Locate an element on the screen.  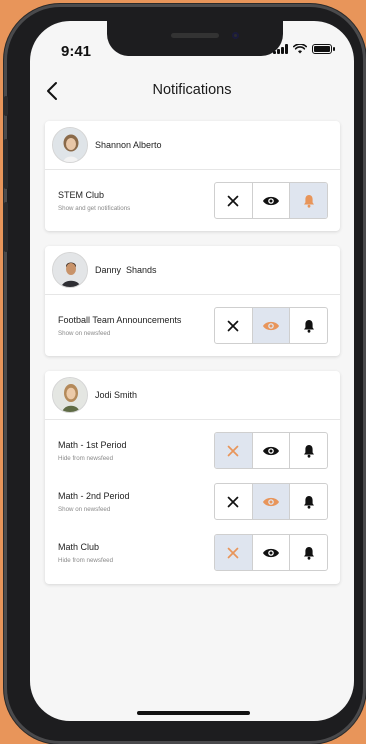
camera is located at coordinates (235, 35).